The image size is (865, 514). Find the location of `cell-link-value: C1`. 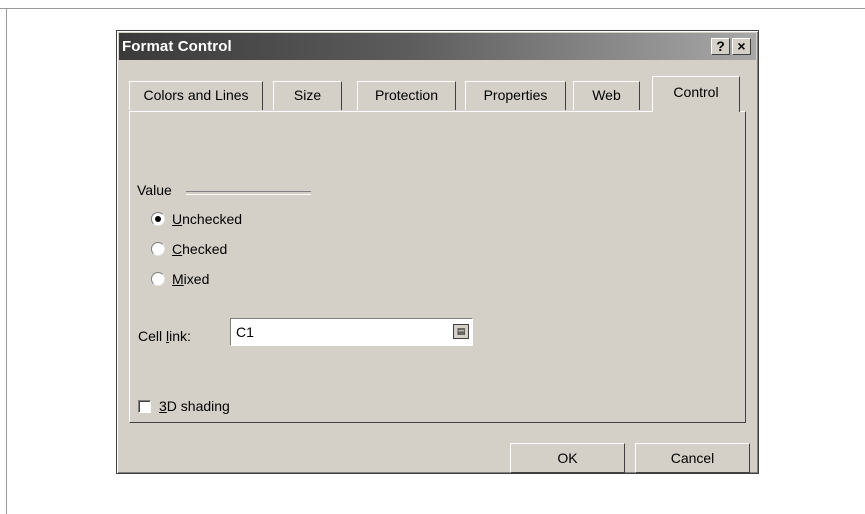

cell-link-value: C1 is located at coordinates (245, 332).